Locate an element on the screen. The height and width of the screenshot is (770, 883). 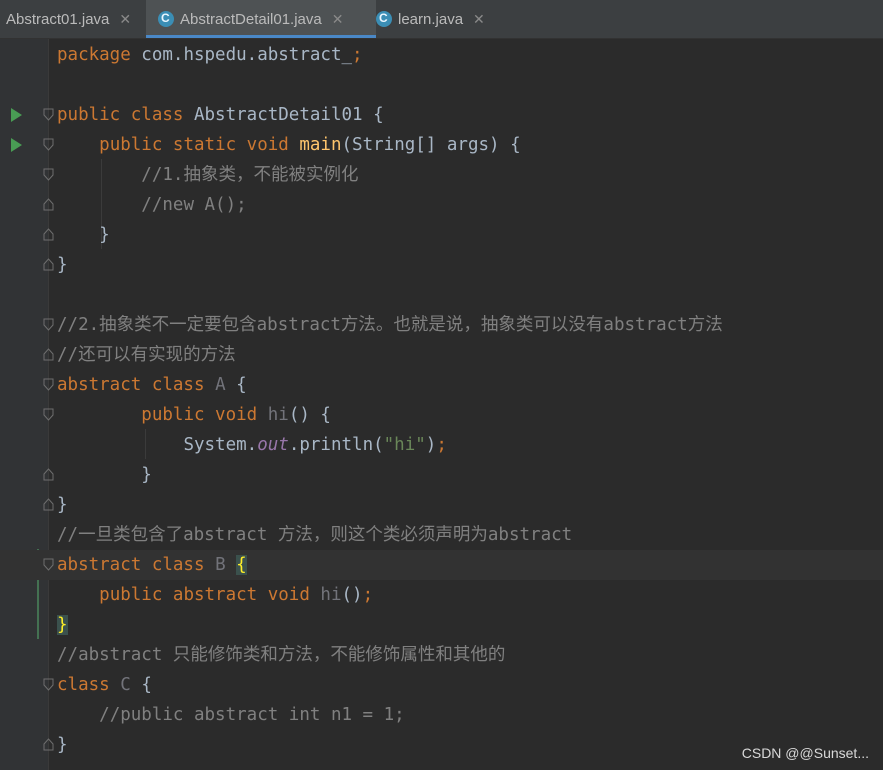
code-line: //1.抽象类，不能被实例化 is located at coordinates (441, 175).